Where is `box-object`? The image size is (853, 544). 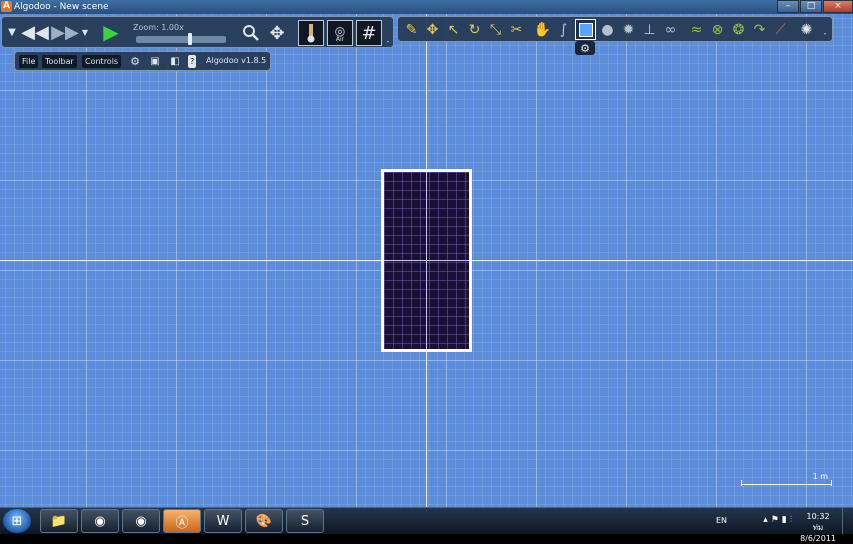
box-object is located at coordinates (426, 260).